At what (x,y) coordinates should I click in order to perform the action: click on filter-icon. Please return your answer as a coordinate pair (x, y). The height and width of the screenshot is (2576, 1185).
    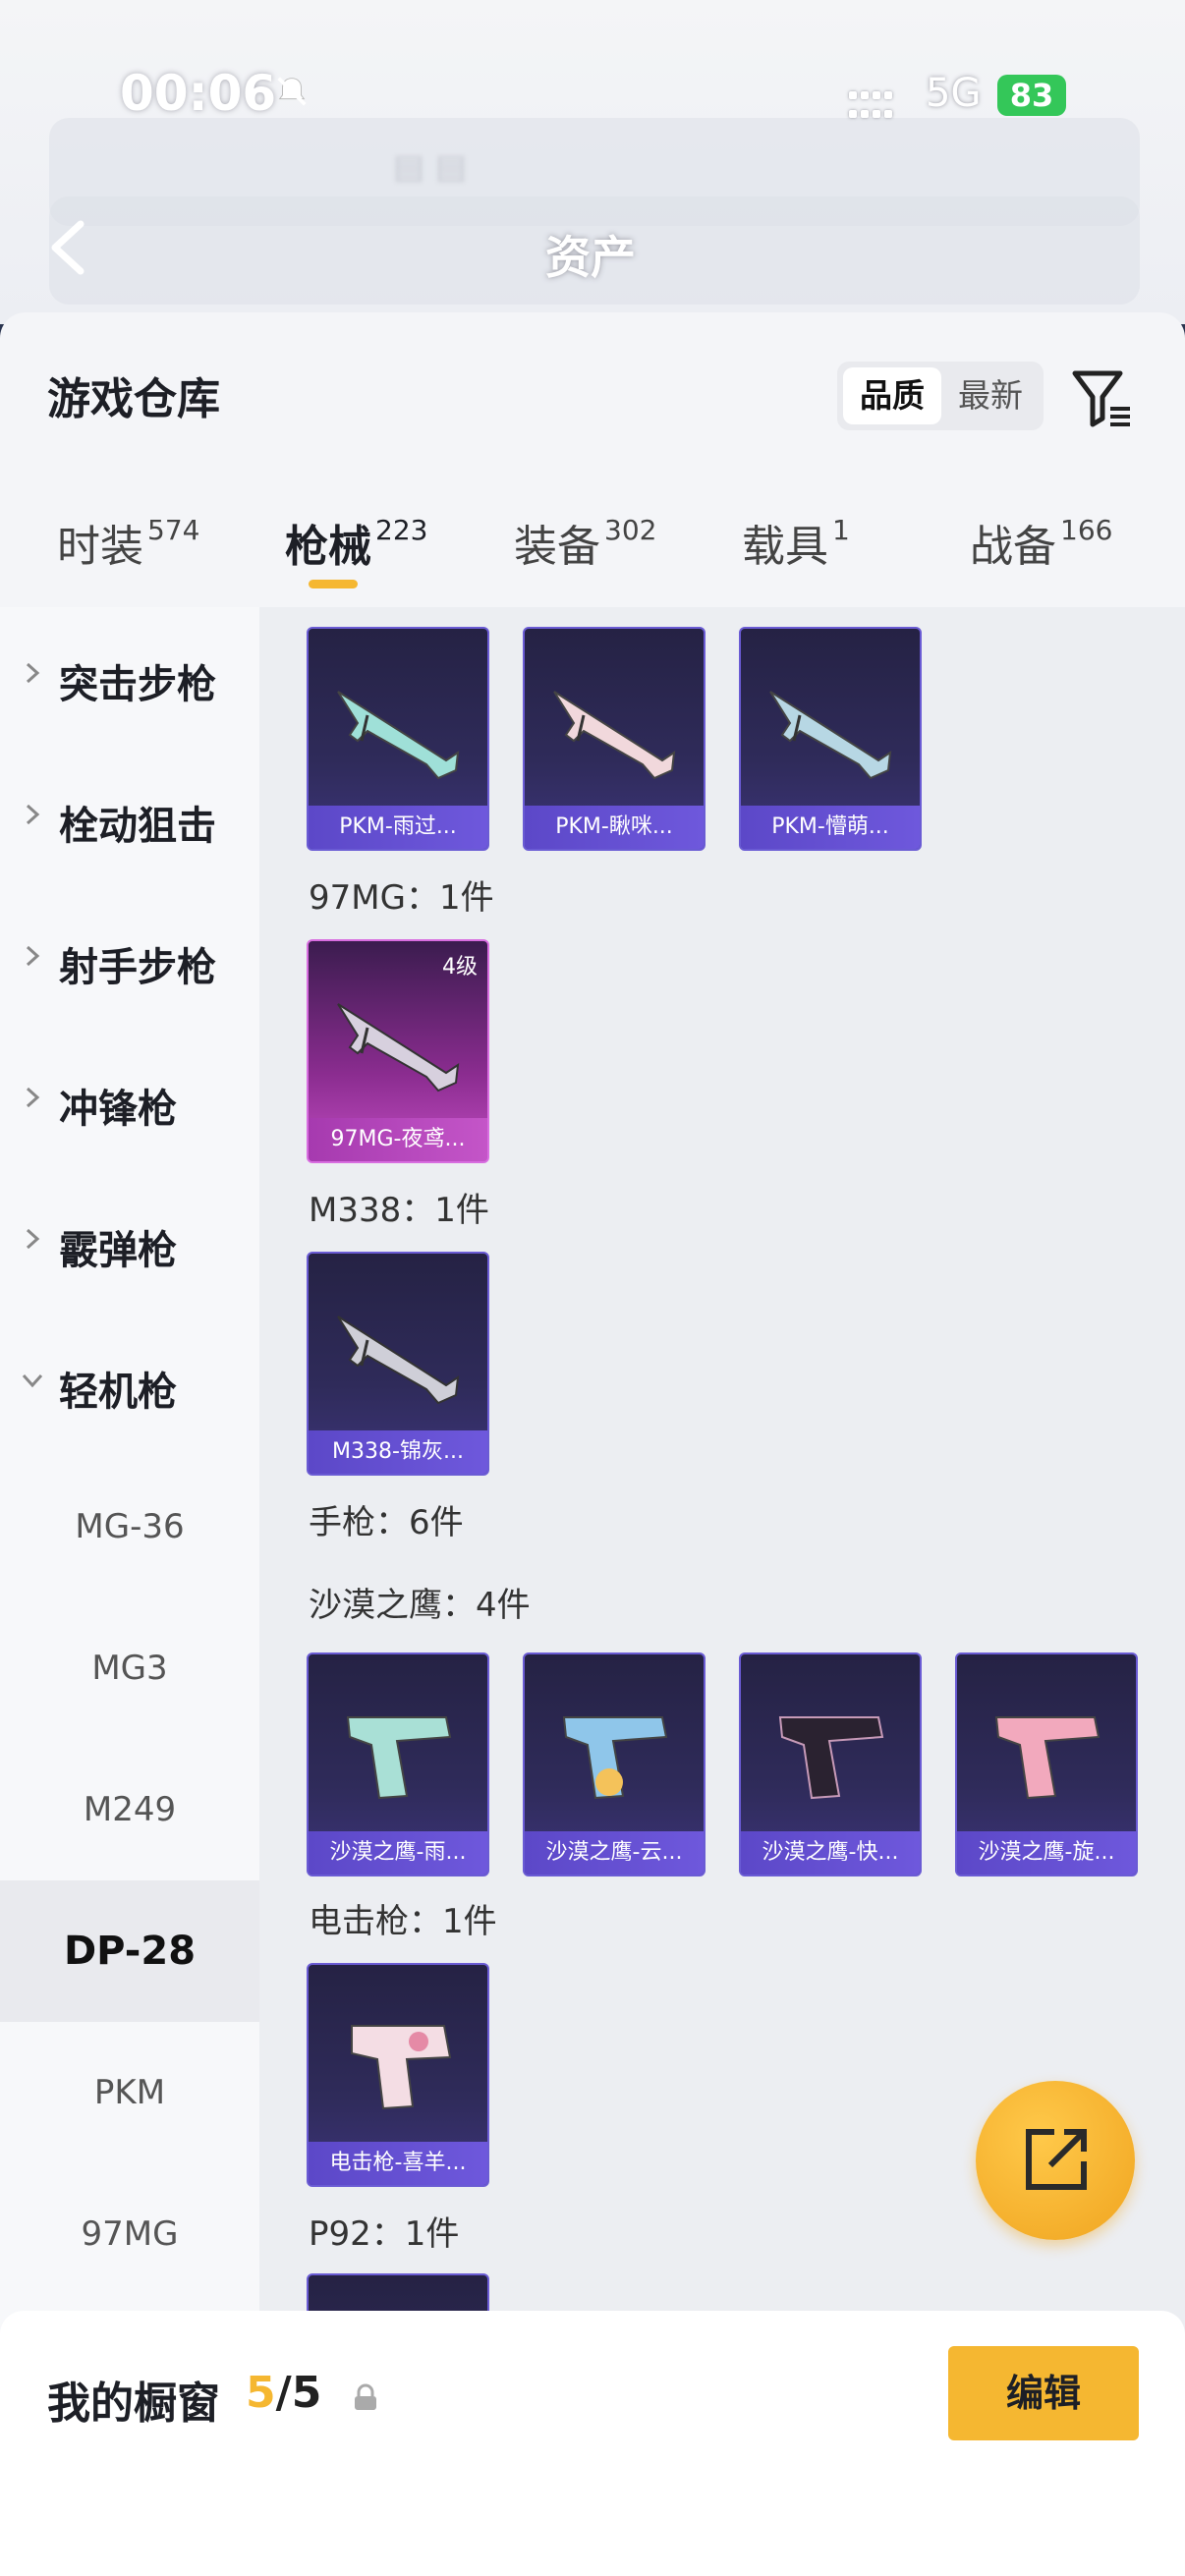
    Looking at the image, I should click on (1103, 397).